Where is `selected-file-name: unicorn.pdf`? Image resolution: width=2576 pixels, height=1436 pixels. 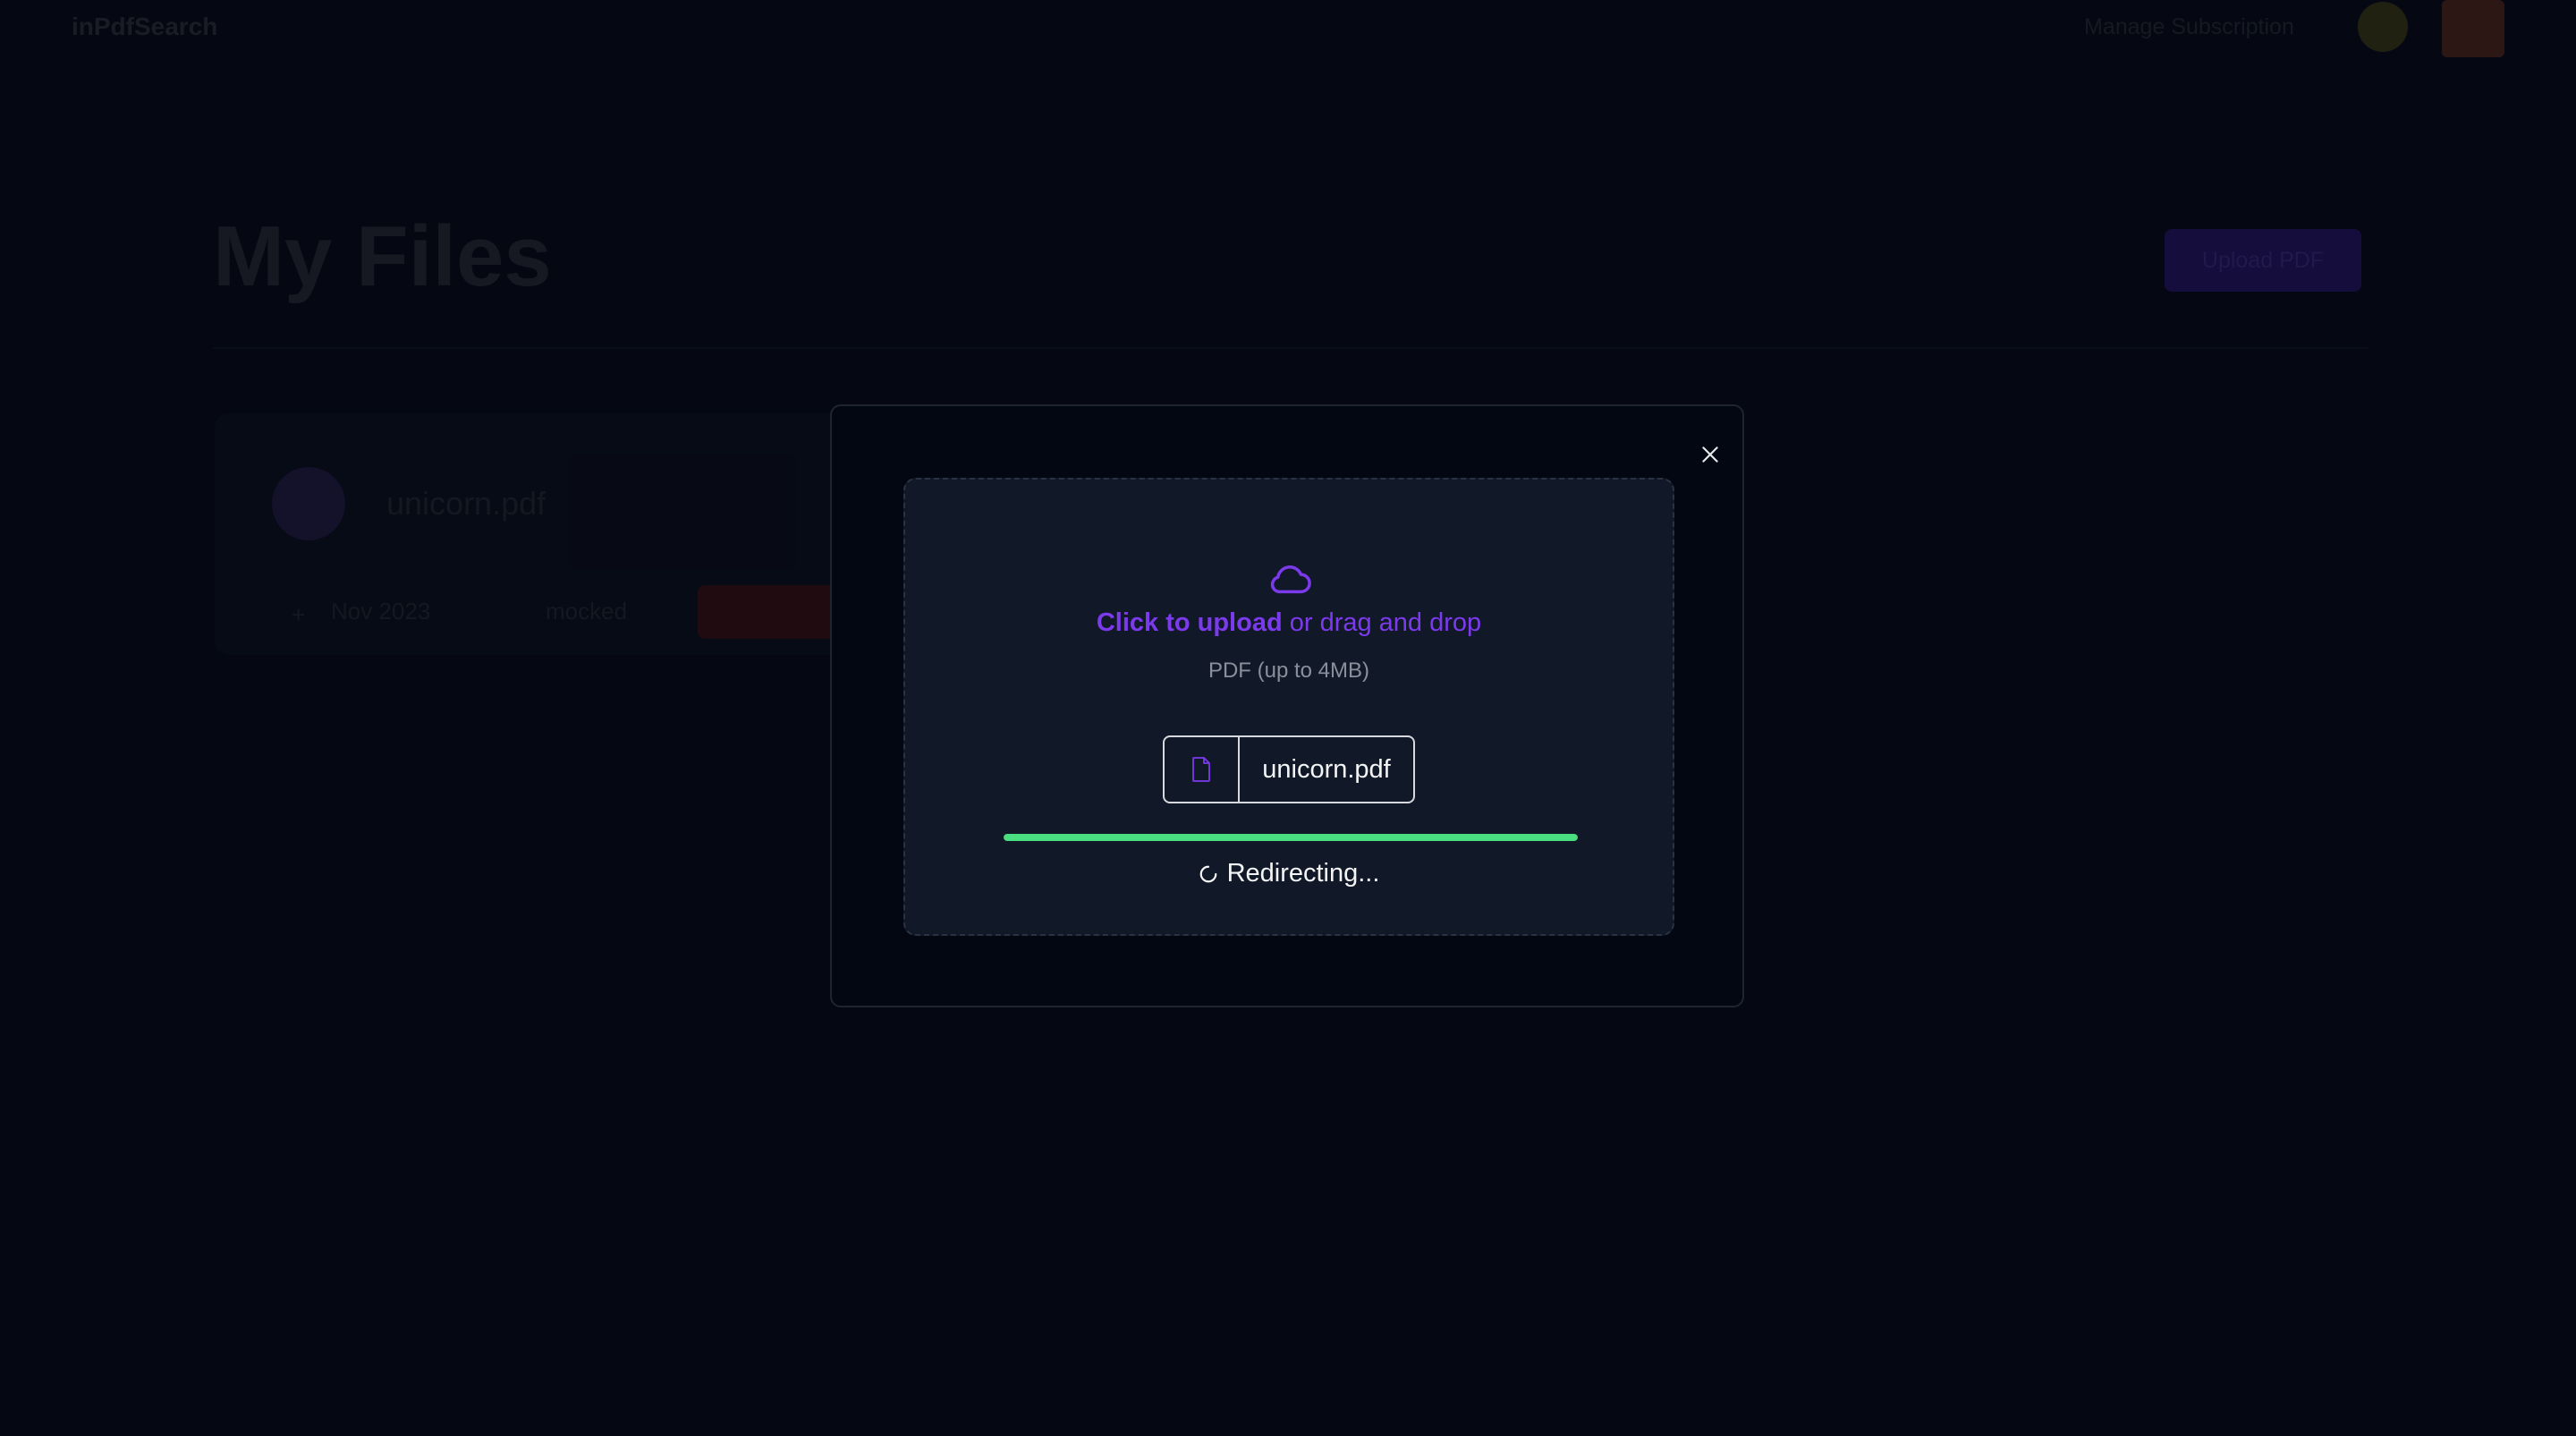 selected-file-name: unicorn.pdf is located at coordinates (1326, 769).